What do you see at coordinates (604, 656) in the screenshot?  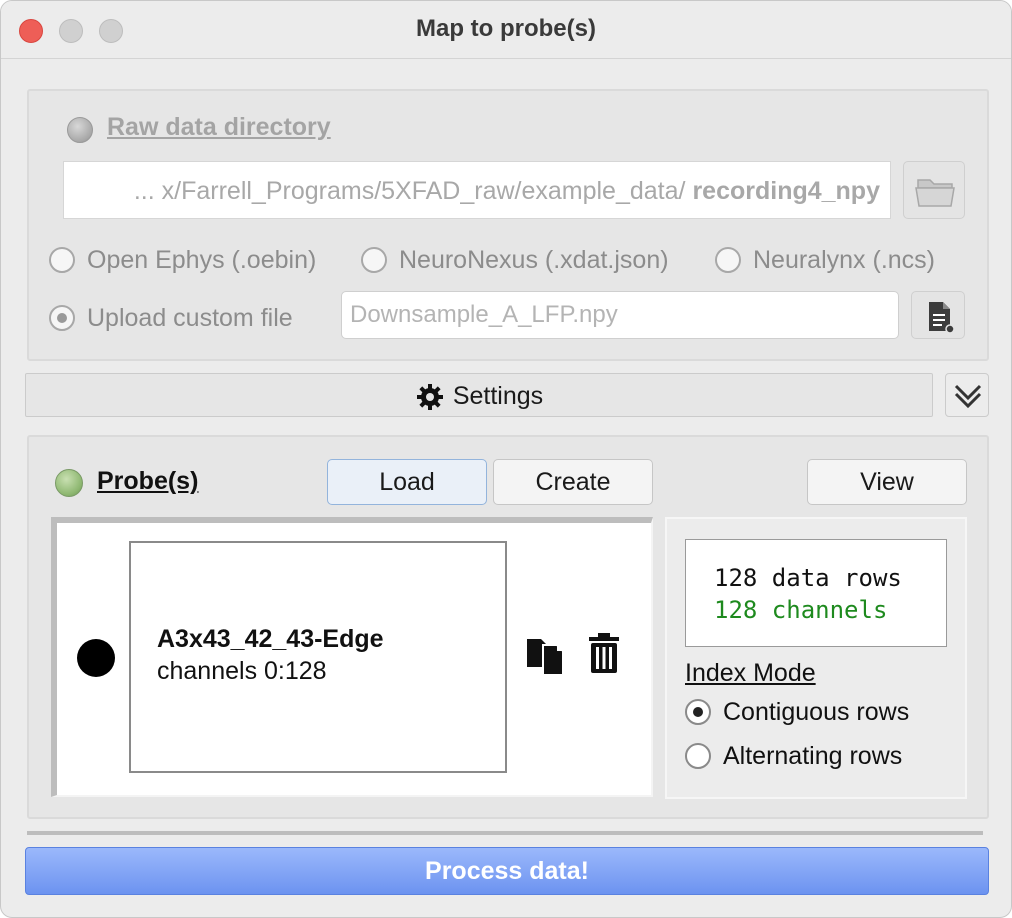 I see `trash-icon` at bounding box center [604, 656].